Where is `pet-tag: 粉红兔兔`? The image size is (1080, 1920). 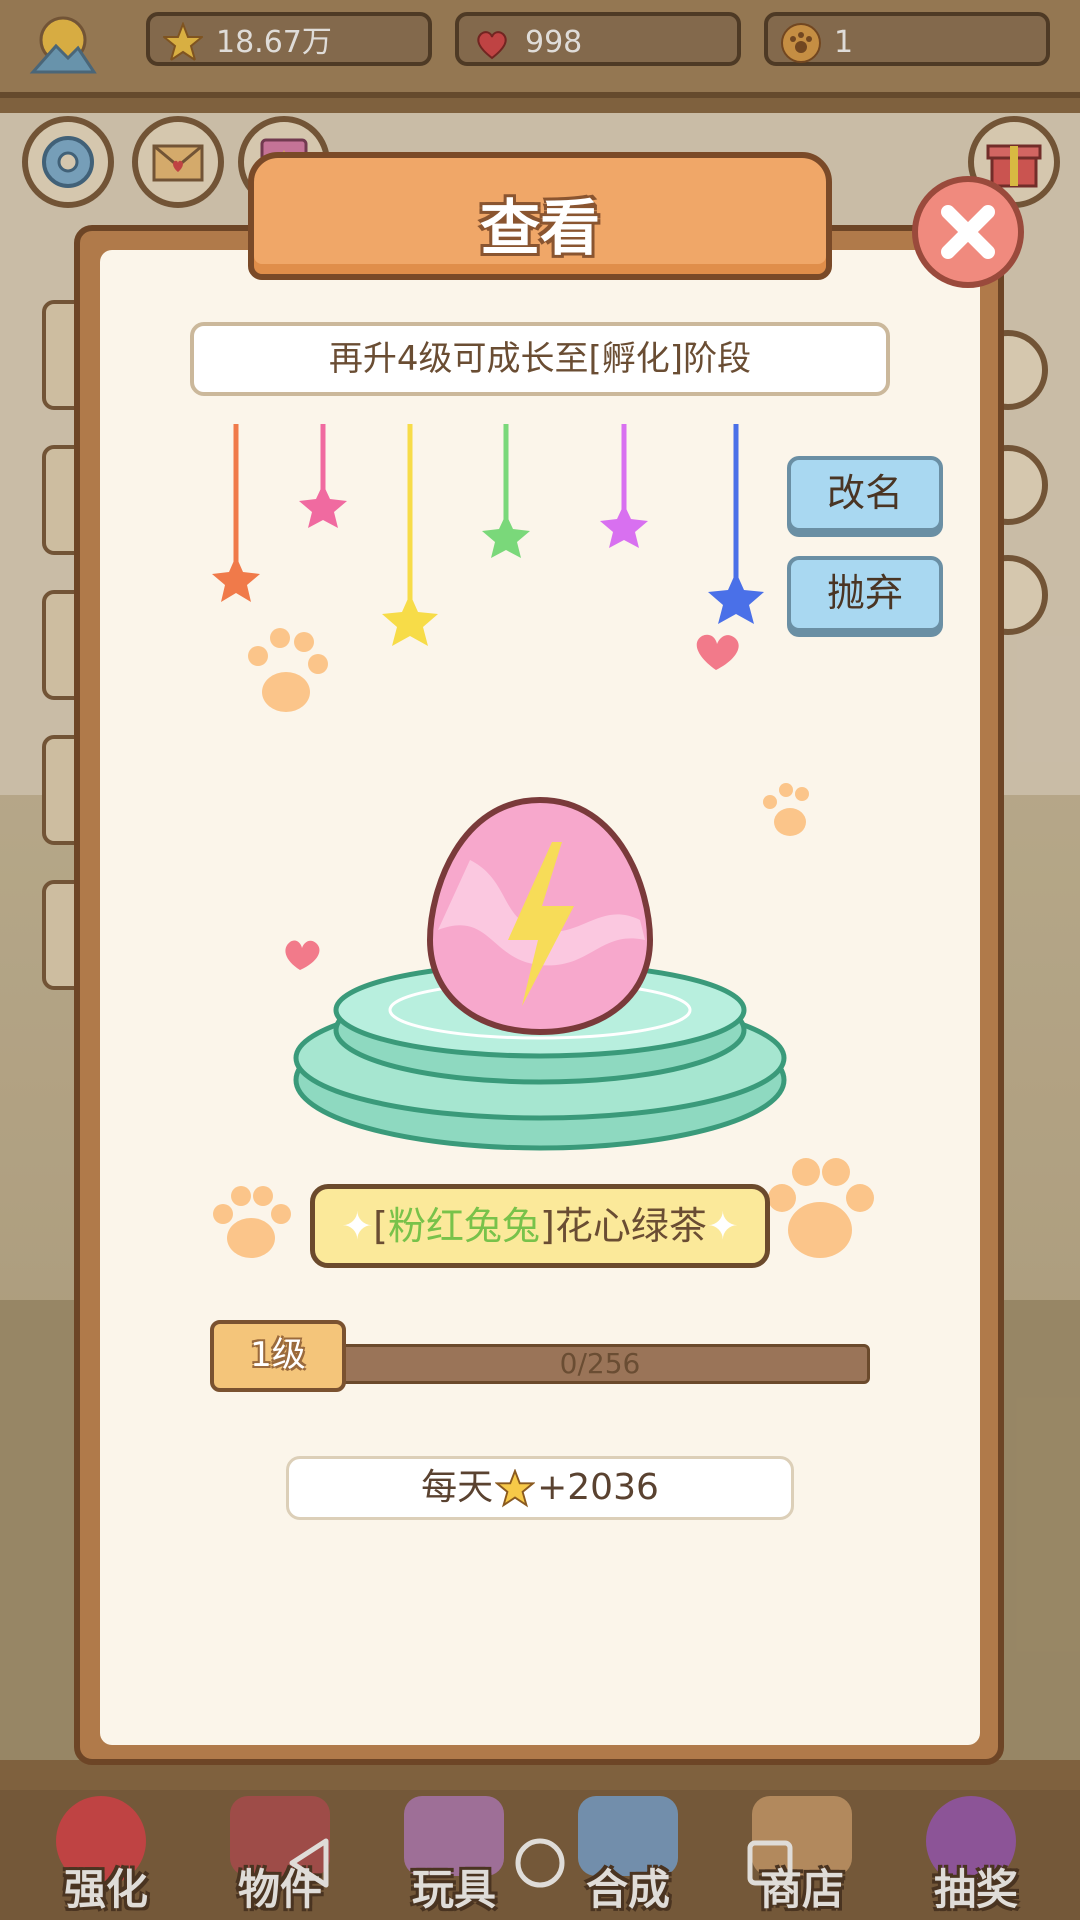
pet-tag: 粉红兔兔 is located at coordinates (463, 1226).